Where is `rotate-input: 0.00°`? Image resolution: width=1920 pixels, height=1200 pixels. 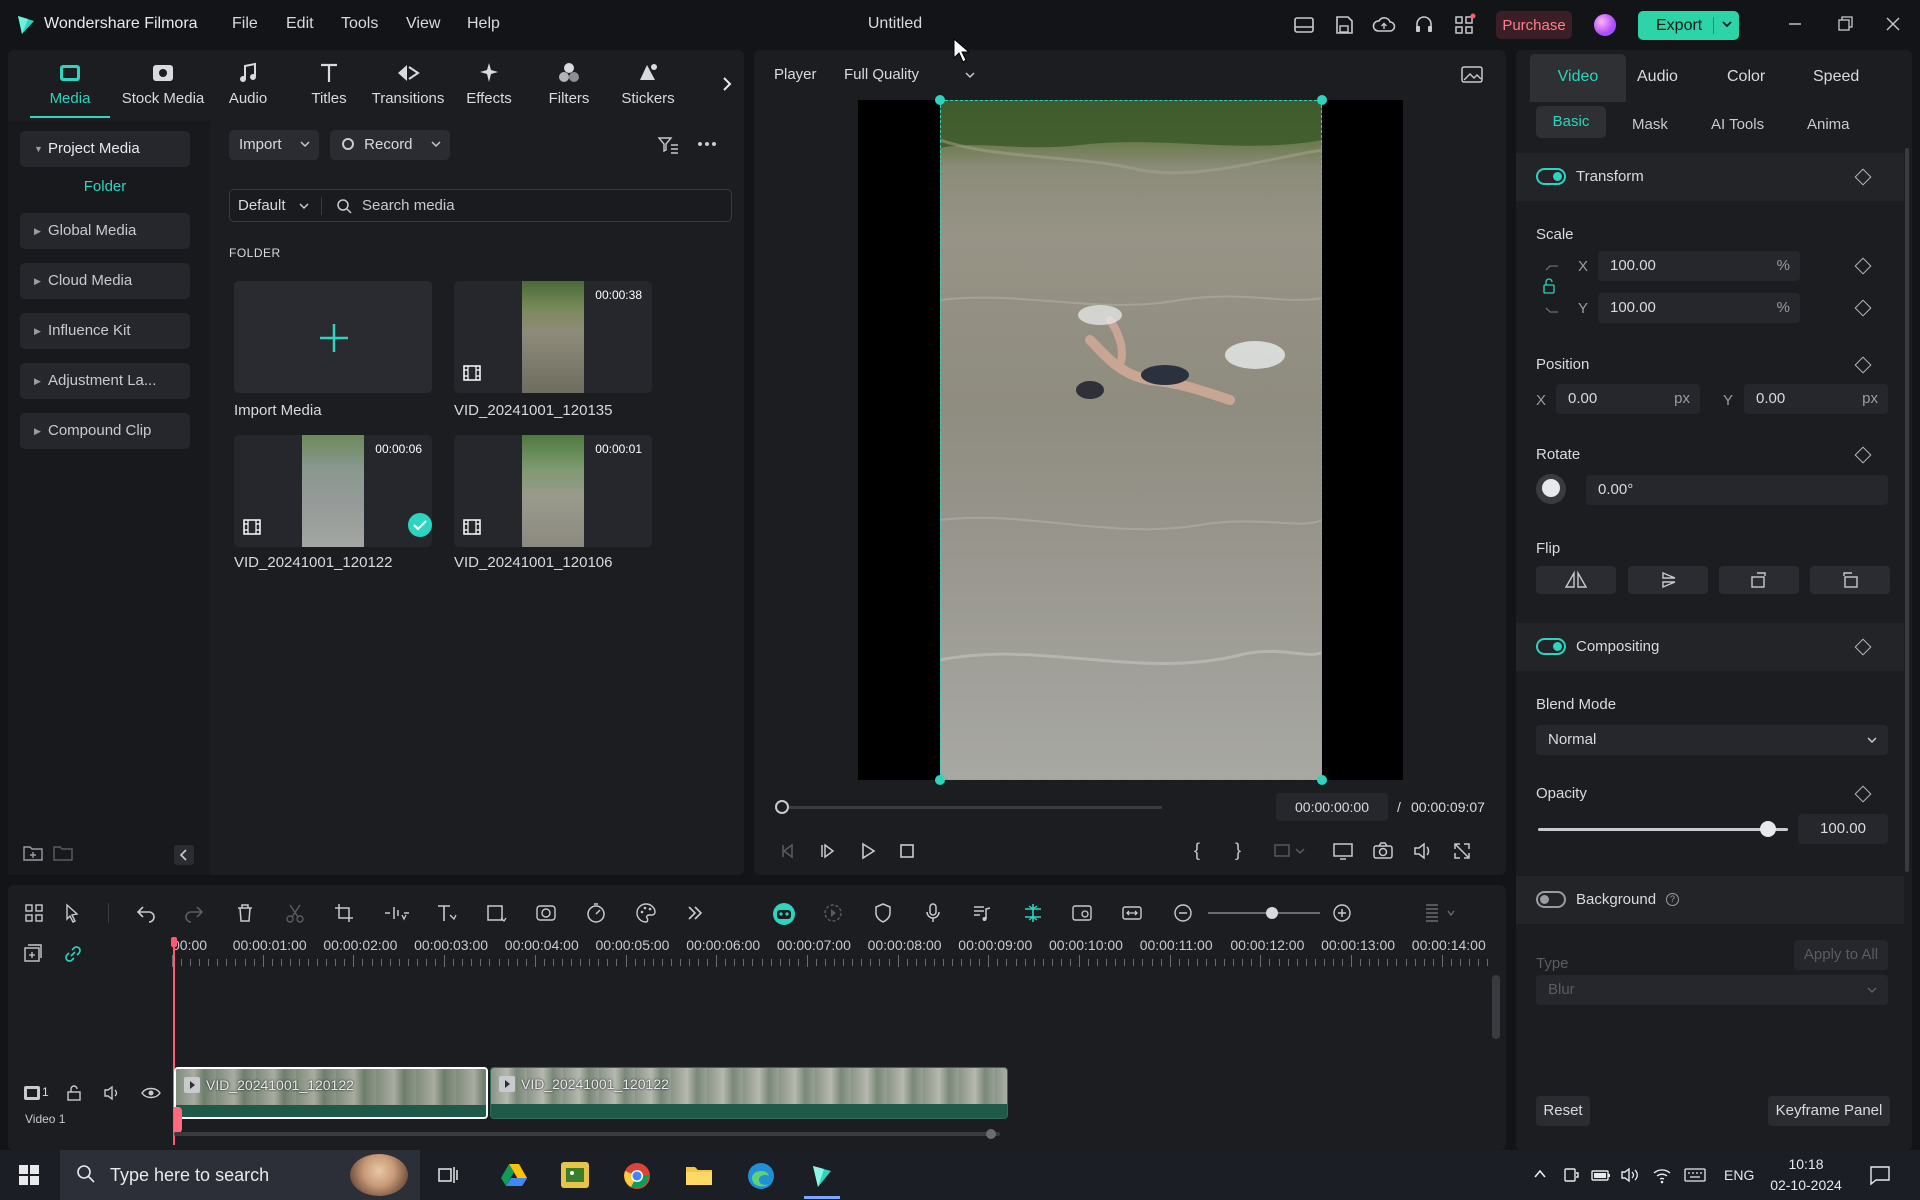 rotate-input: 0.00° is located at coordinates (1737, 490).